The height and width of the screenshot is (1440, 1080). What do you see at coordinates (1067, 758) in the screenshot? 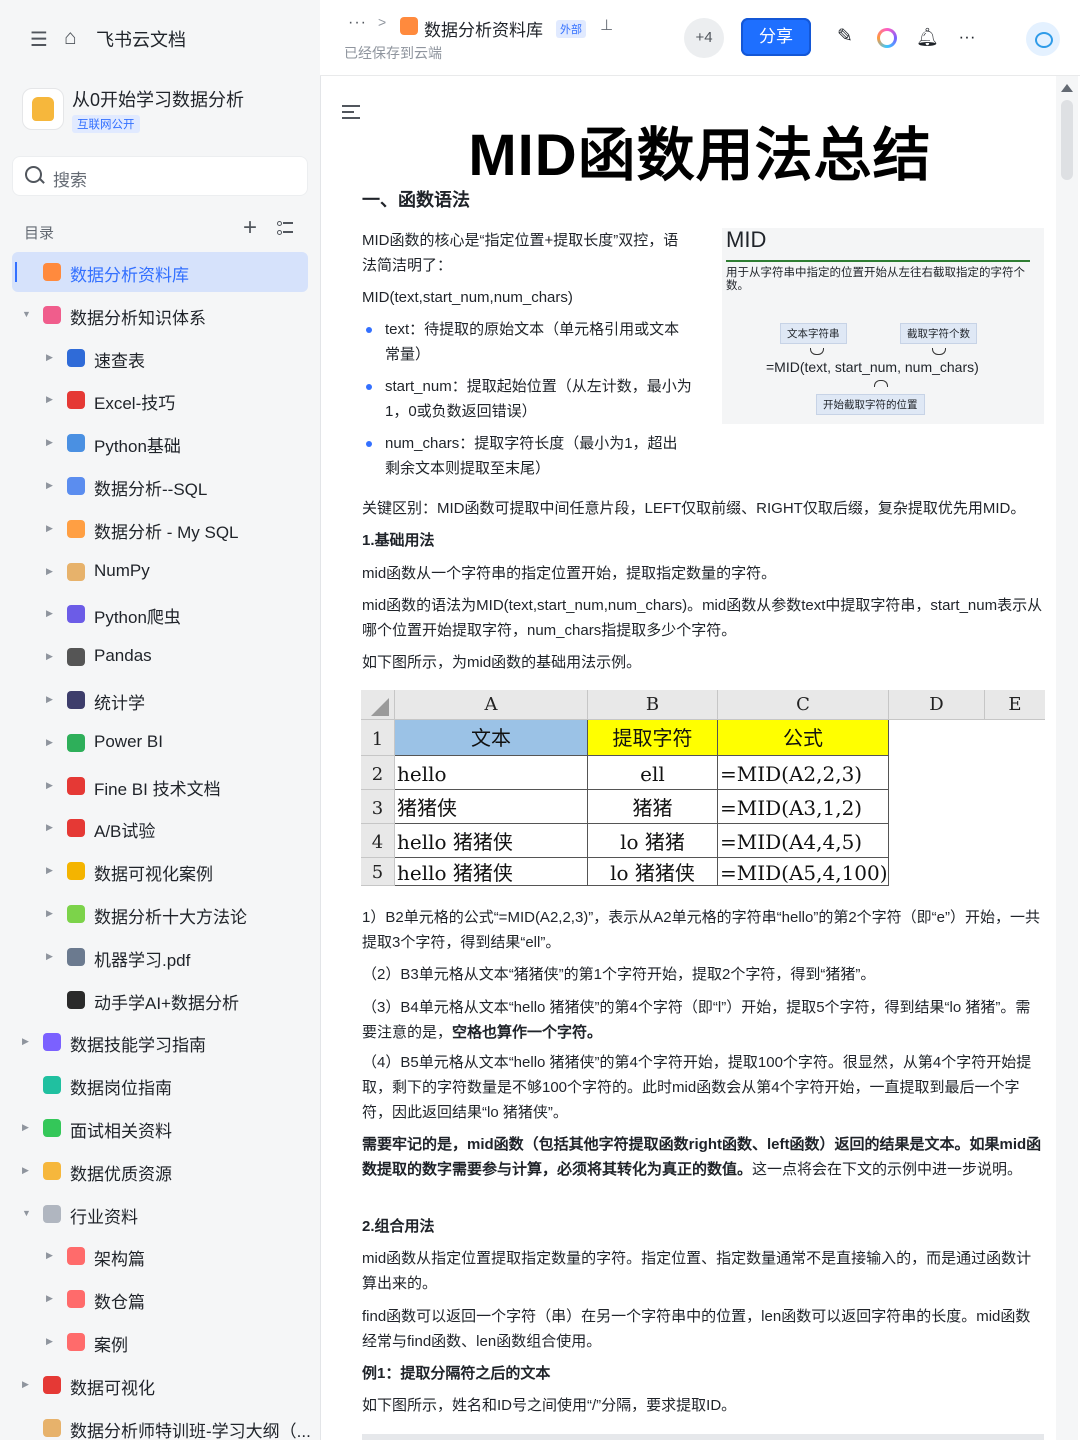
I see `scrollbar` at bounding box center [1067, 758].